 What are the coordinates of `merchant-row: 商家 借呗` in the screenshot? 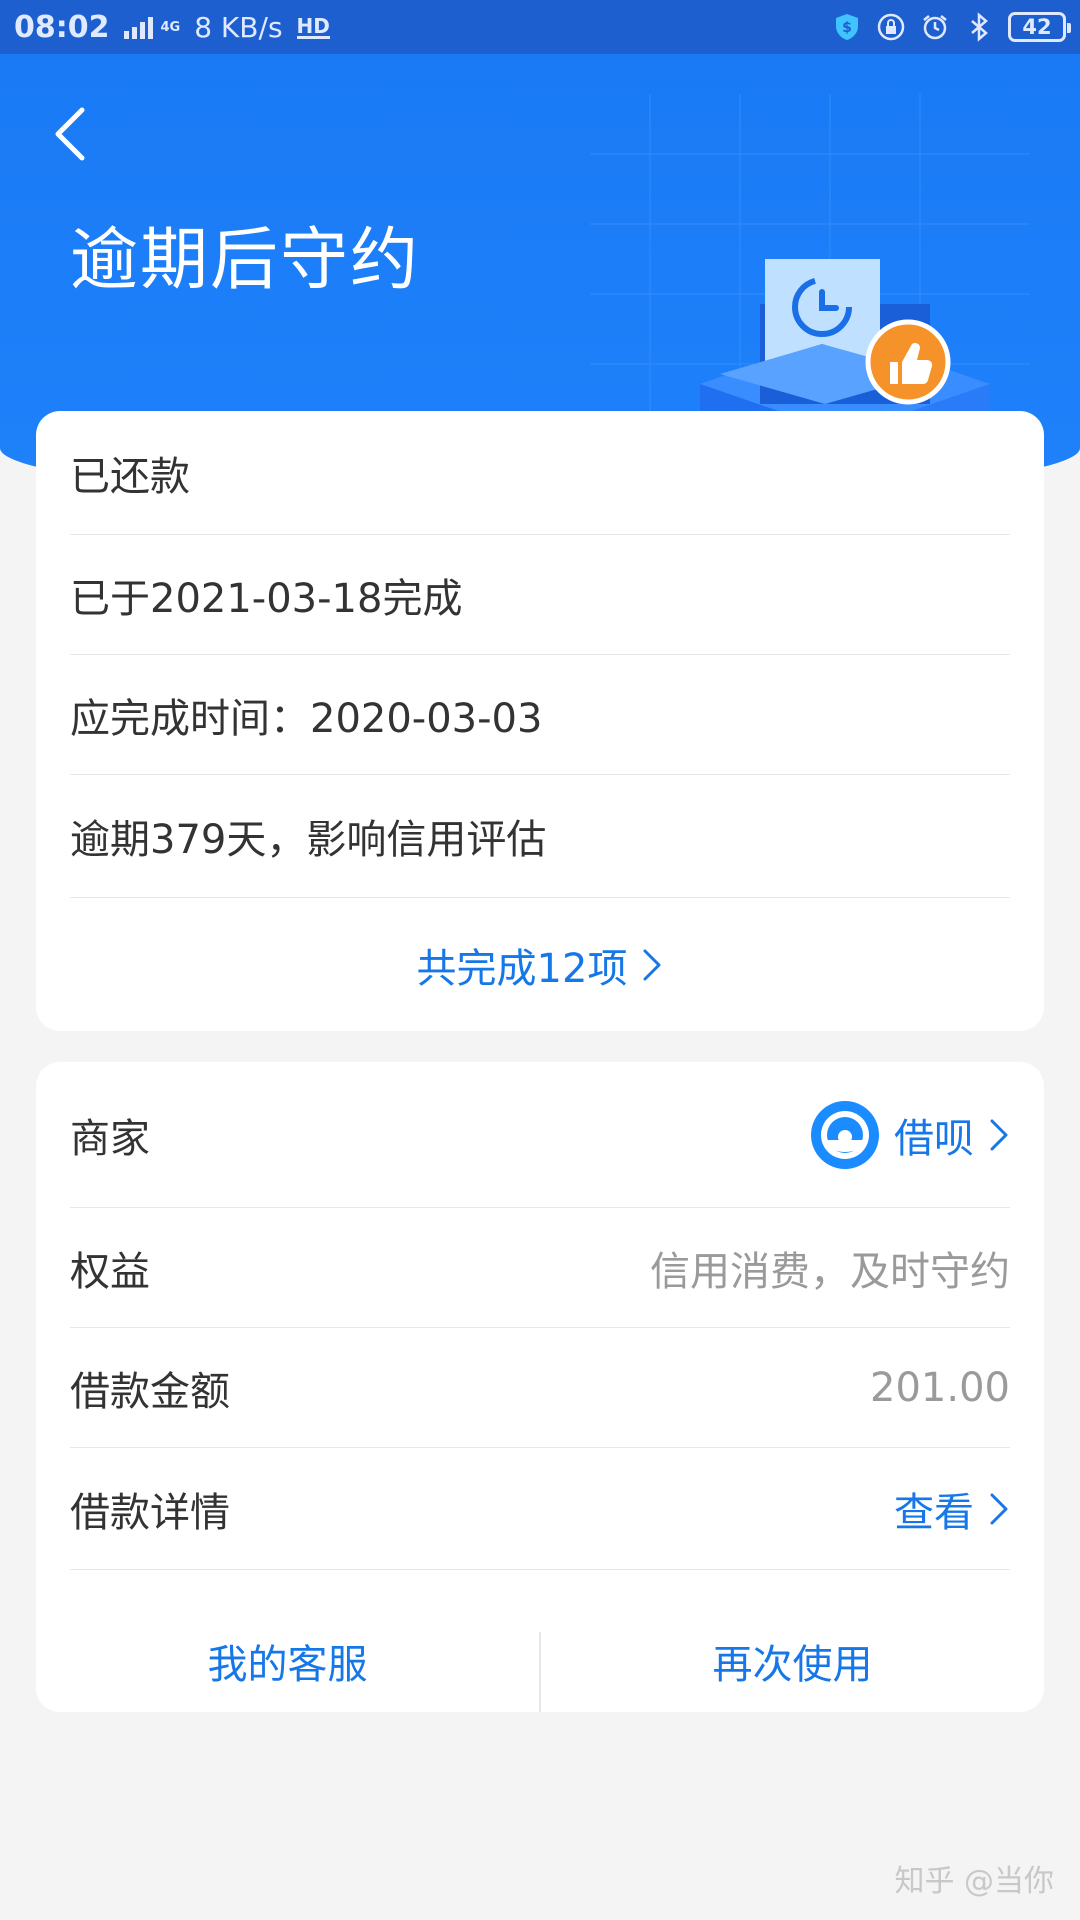 It's located at (540, 1135).